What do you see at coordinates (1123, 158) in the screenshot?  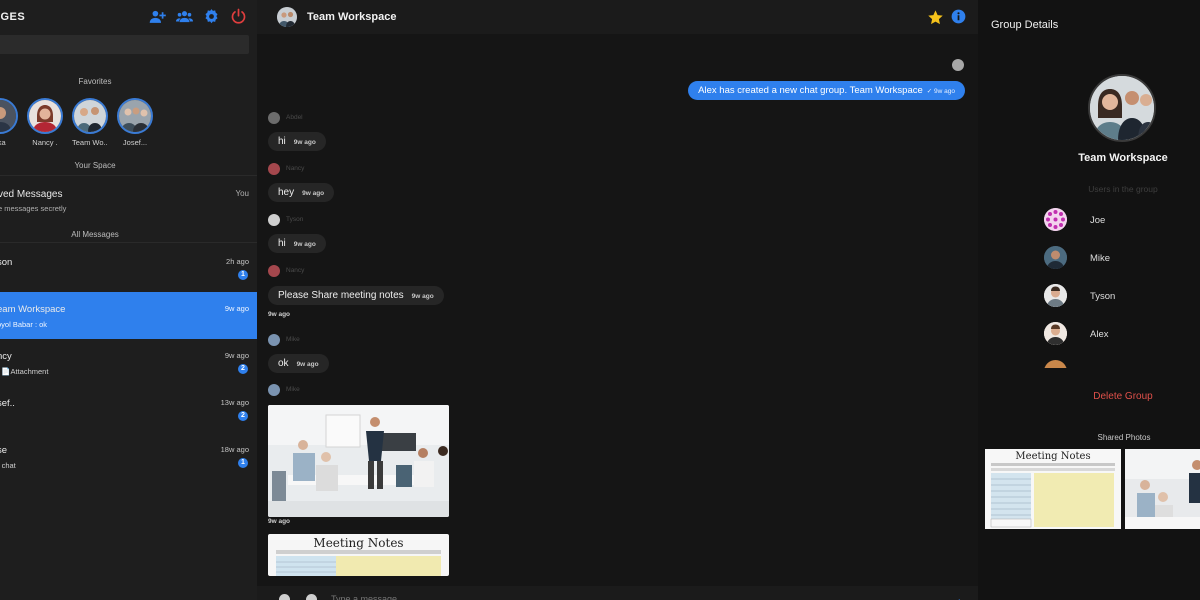 I see `group-name: Team Workspace` at bounding box center [1123, 158].